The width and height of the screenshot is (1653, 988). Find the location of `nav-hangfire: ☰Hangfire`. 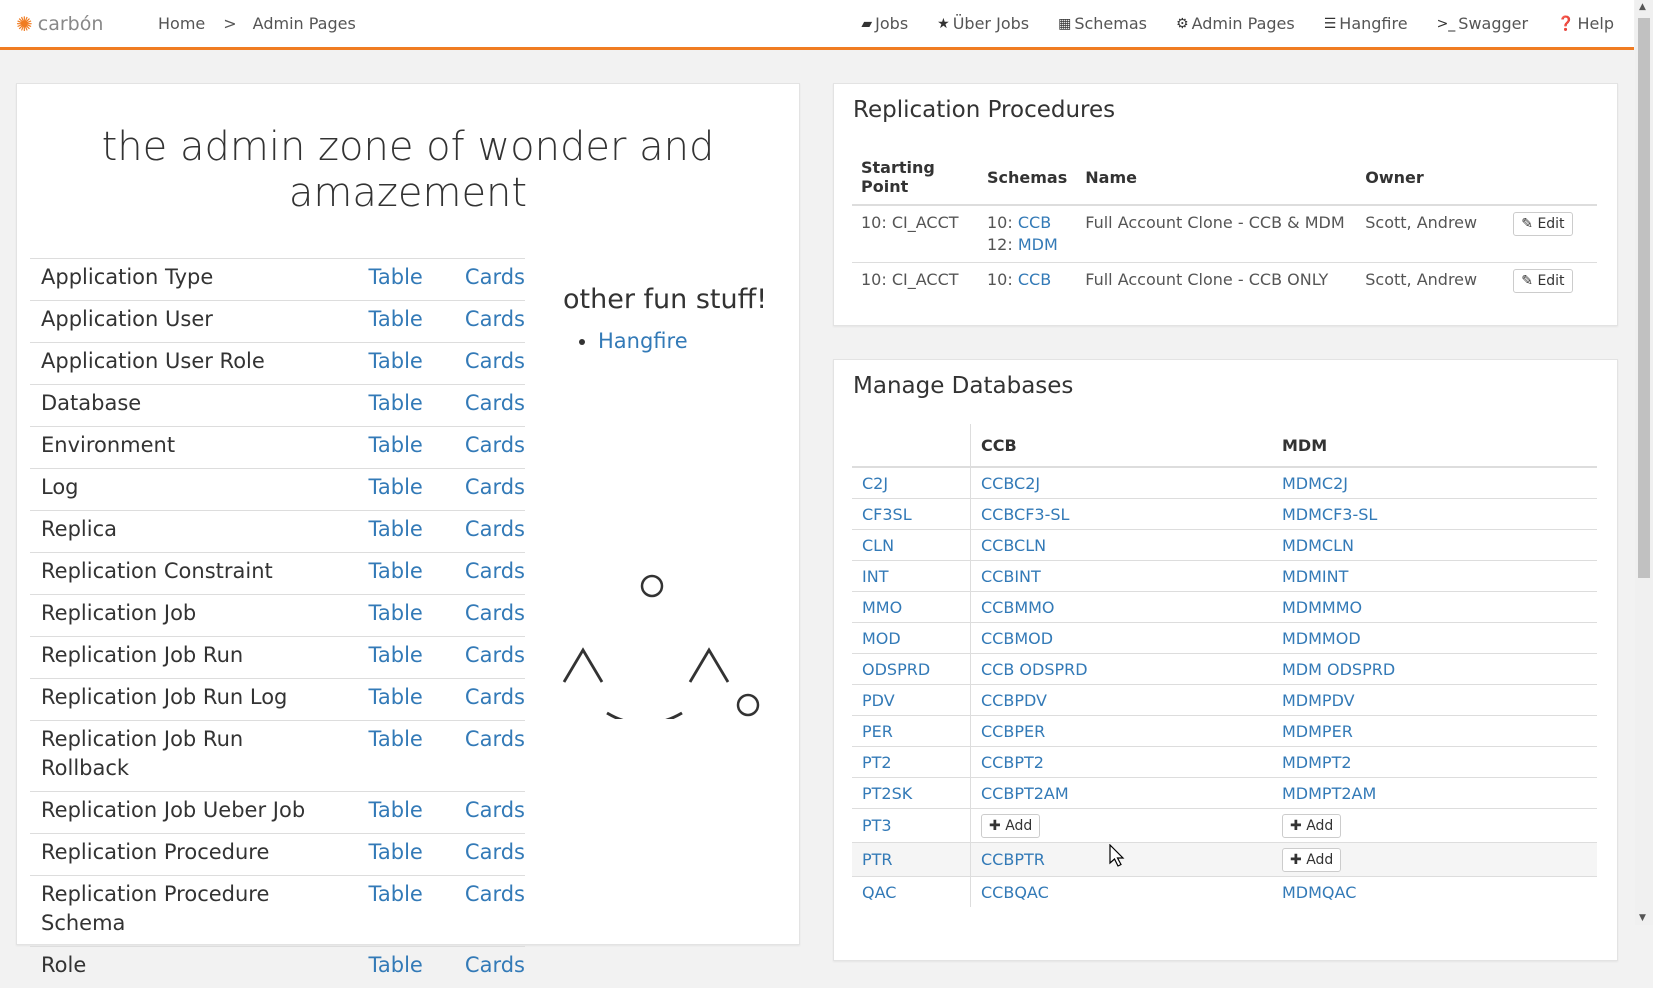

nav-hangfire: ☰Hangfire is located at coordinates (1366, 23).